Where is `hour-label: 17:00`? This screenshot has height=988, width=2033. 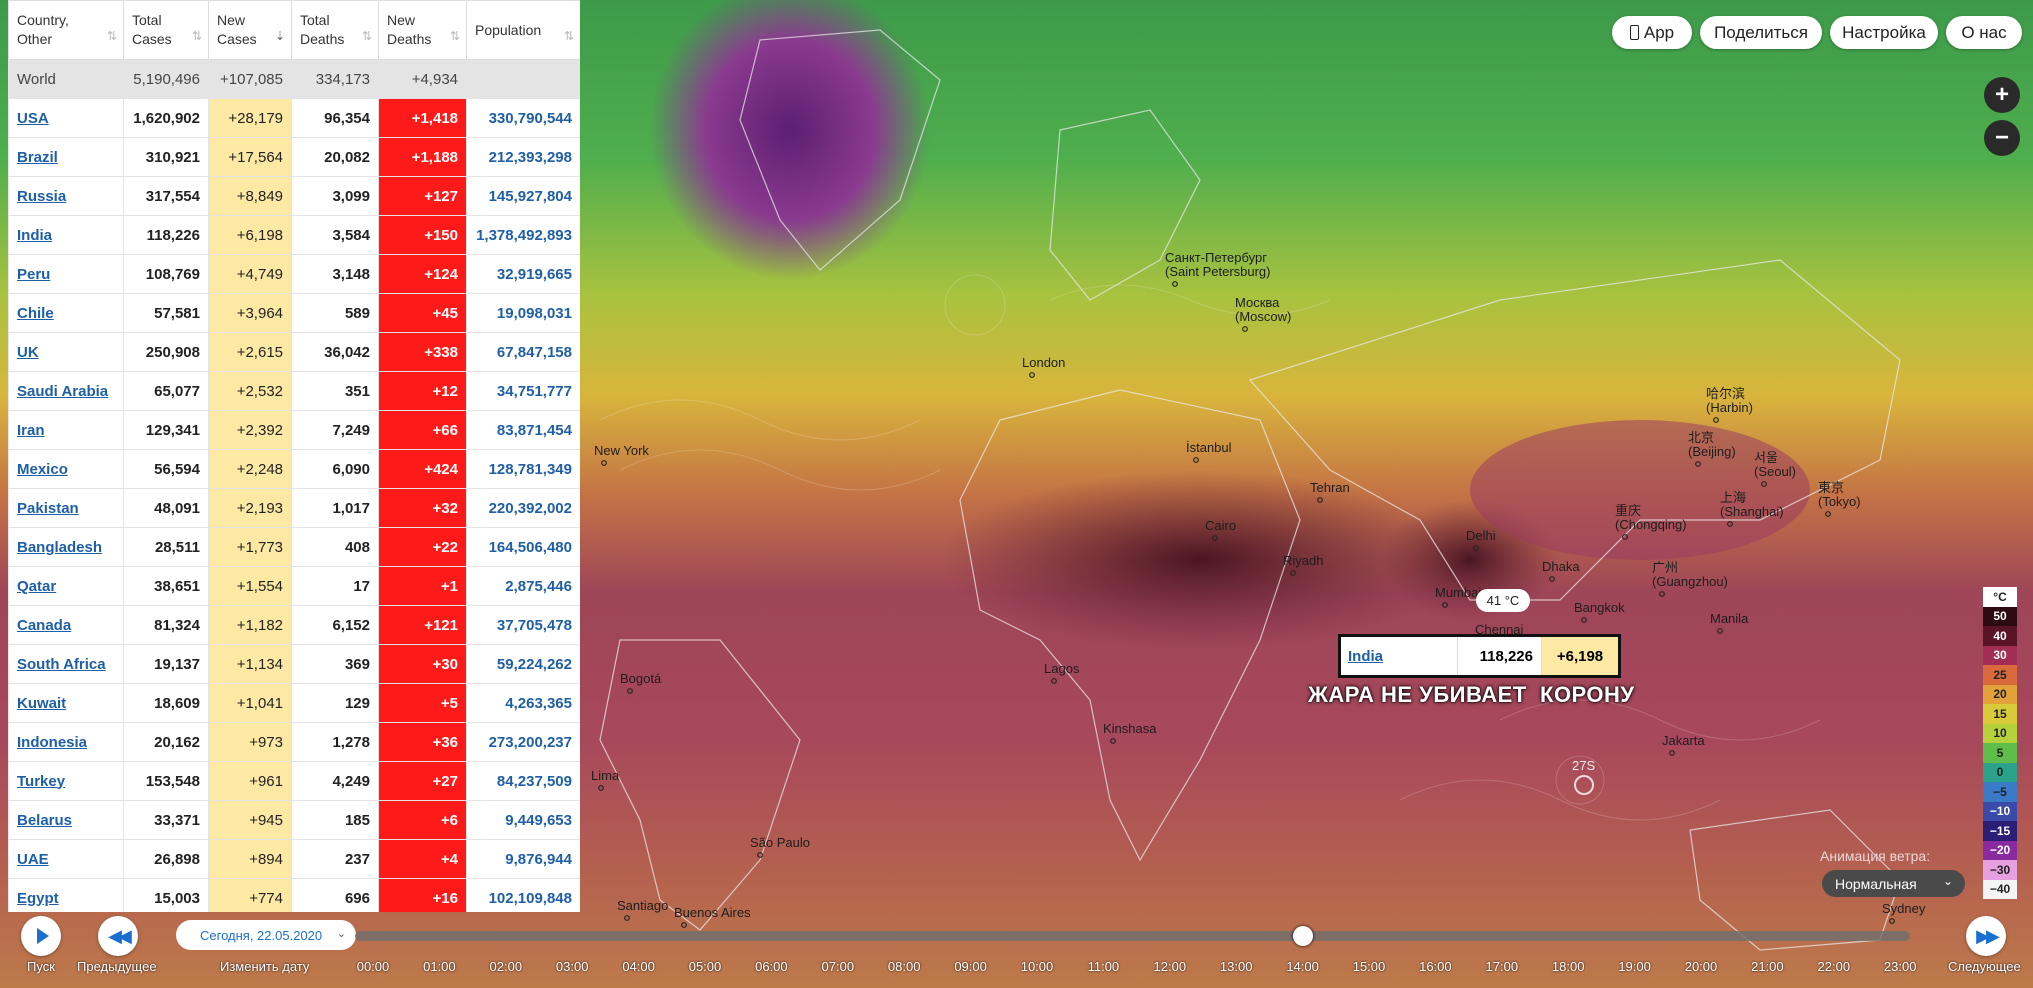
hour-label: 17:00 is located at coordinates (1502, 966).